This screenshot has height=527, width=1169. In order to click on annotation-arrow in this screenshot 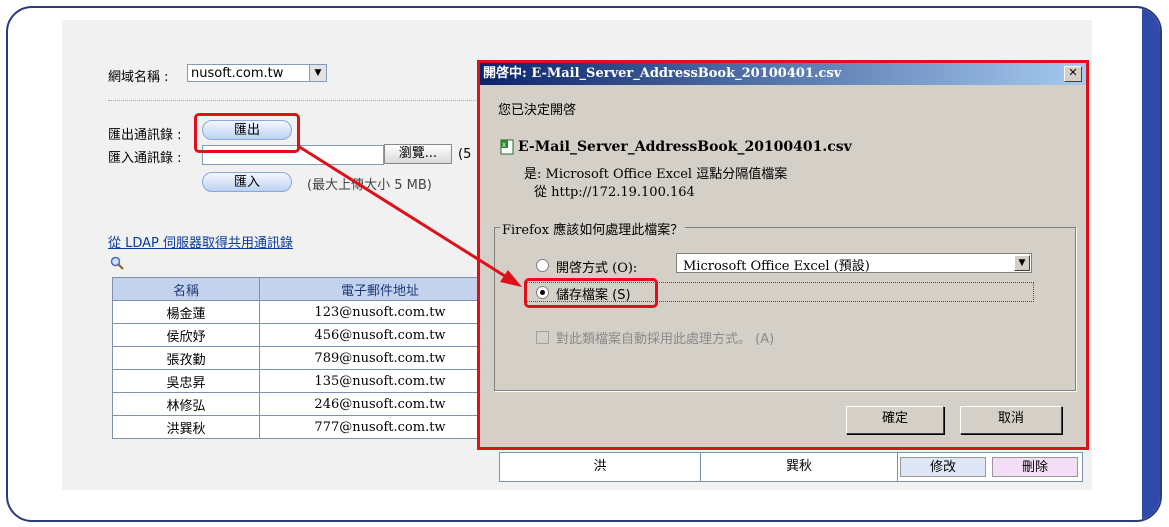, I will do `click(409, 215)`.